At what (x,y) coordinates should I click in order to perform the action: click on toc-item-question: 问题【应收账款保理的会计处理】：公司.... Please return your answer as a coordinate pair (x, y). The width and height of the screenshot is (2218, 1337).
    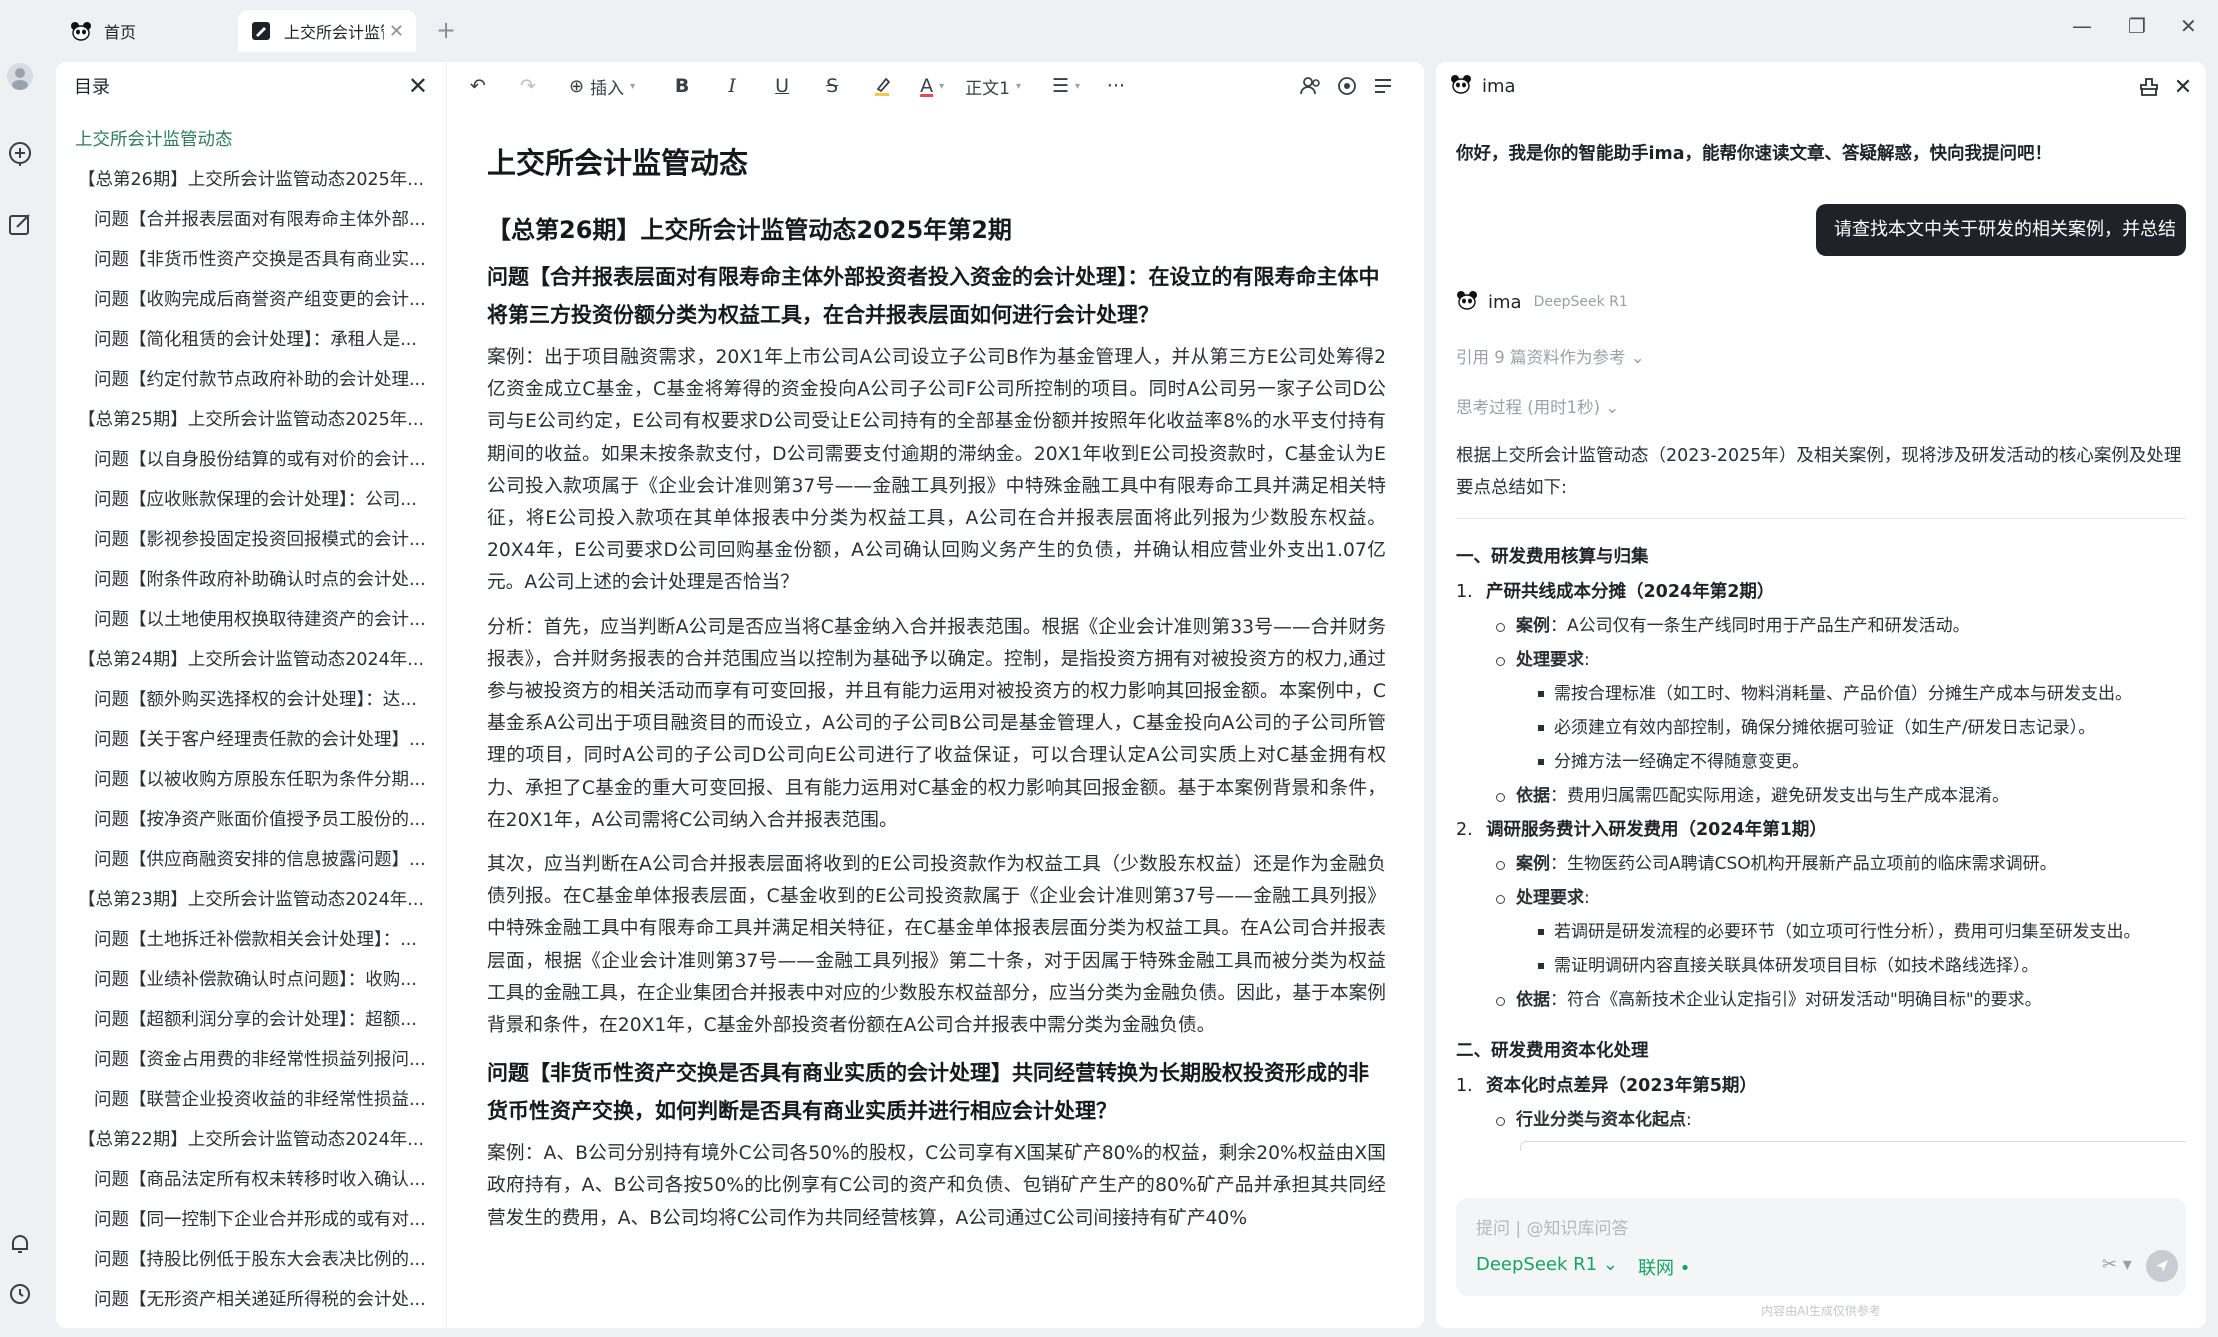
    Looking at the image, I should click on (251, 500).